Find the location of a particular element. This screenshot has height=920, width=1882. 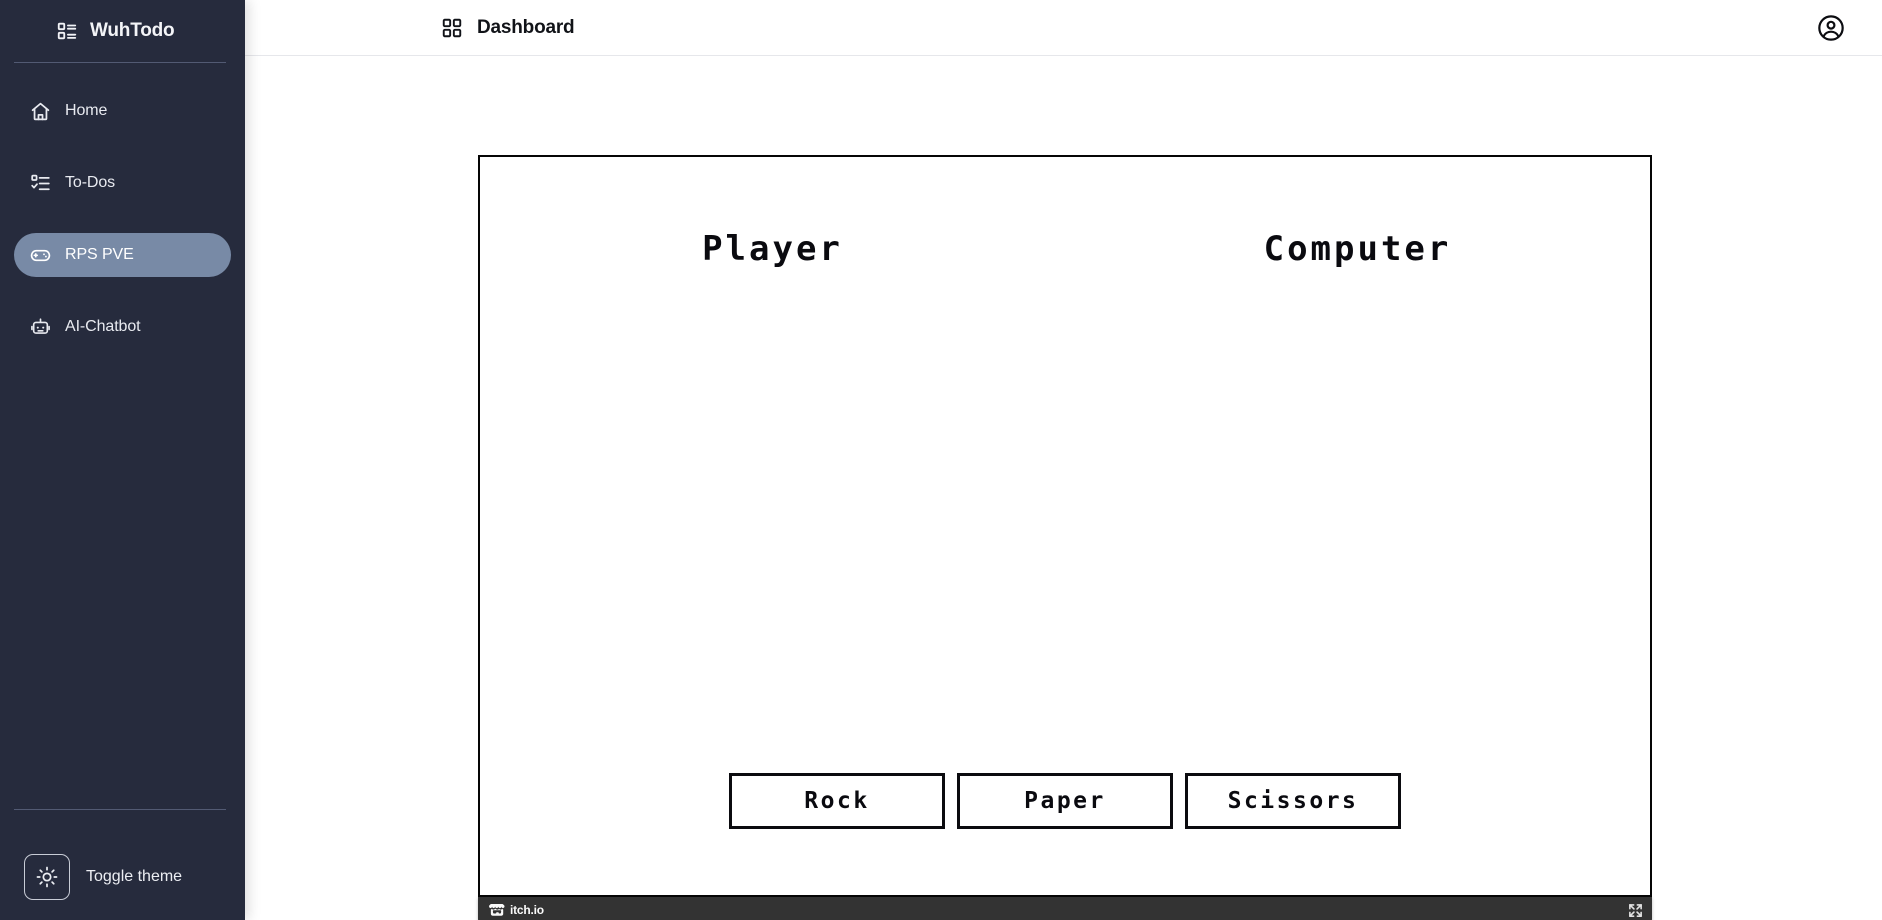

list-check-icon is located at coordinates (40, 183).